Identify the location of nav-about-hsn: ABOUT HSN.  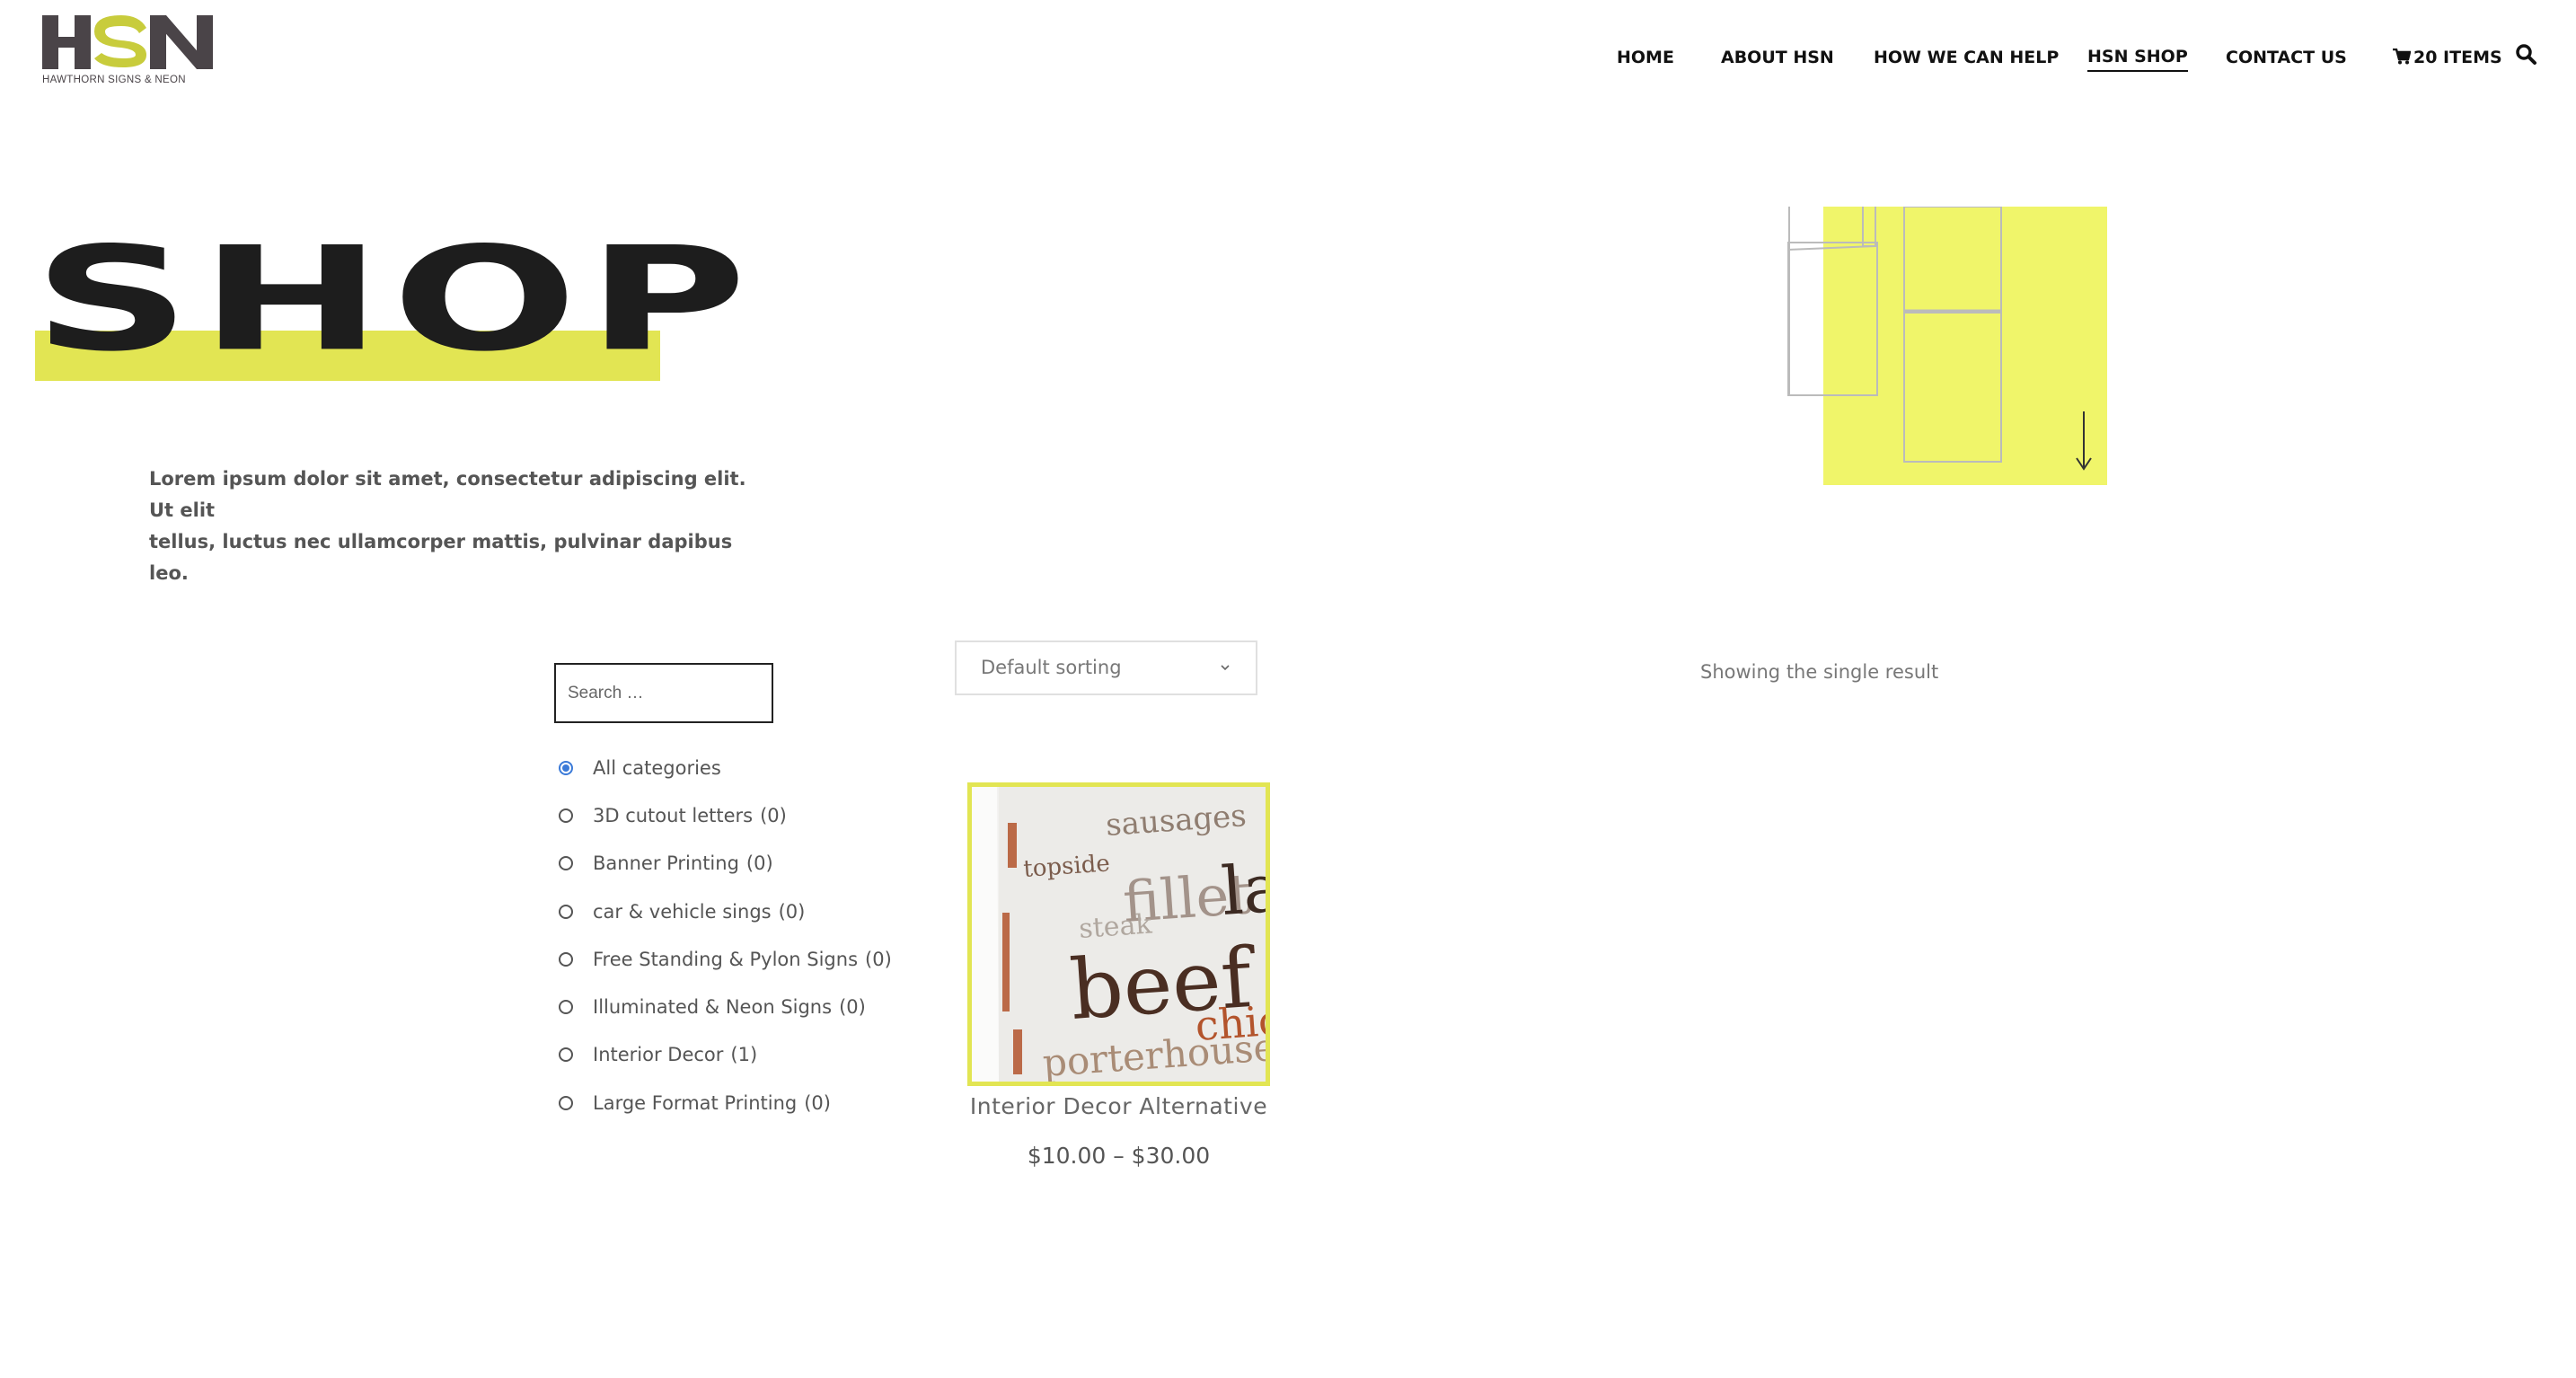
(1777, 58).